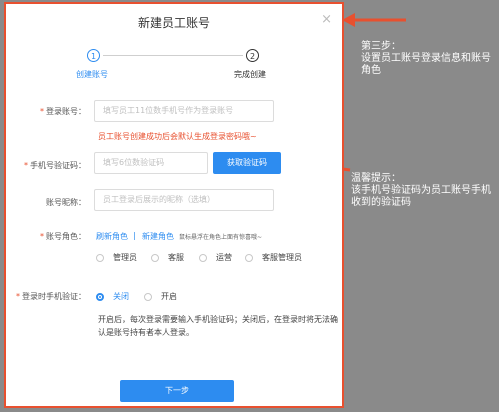 This screenshot has width=499, height=412. What do you see at coordinates (221, 237) in the screenshot?
I see `role-hover-tip: 鼠标悬浮在角色上面有惊喜哦~` at bounding box center [221, 237].